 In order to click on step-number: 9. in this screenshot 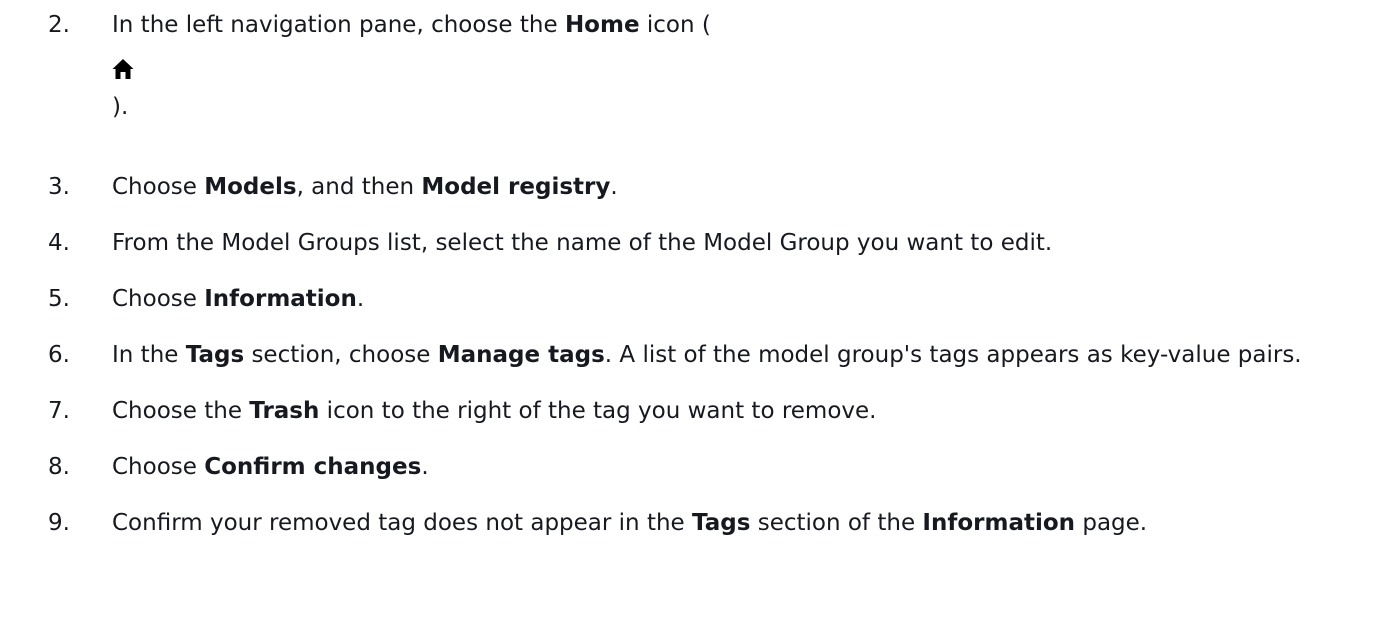, I will do `click(59, 523)`.